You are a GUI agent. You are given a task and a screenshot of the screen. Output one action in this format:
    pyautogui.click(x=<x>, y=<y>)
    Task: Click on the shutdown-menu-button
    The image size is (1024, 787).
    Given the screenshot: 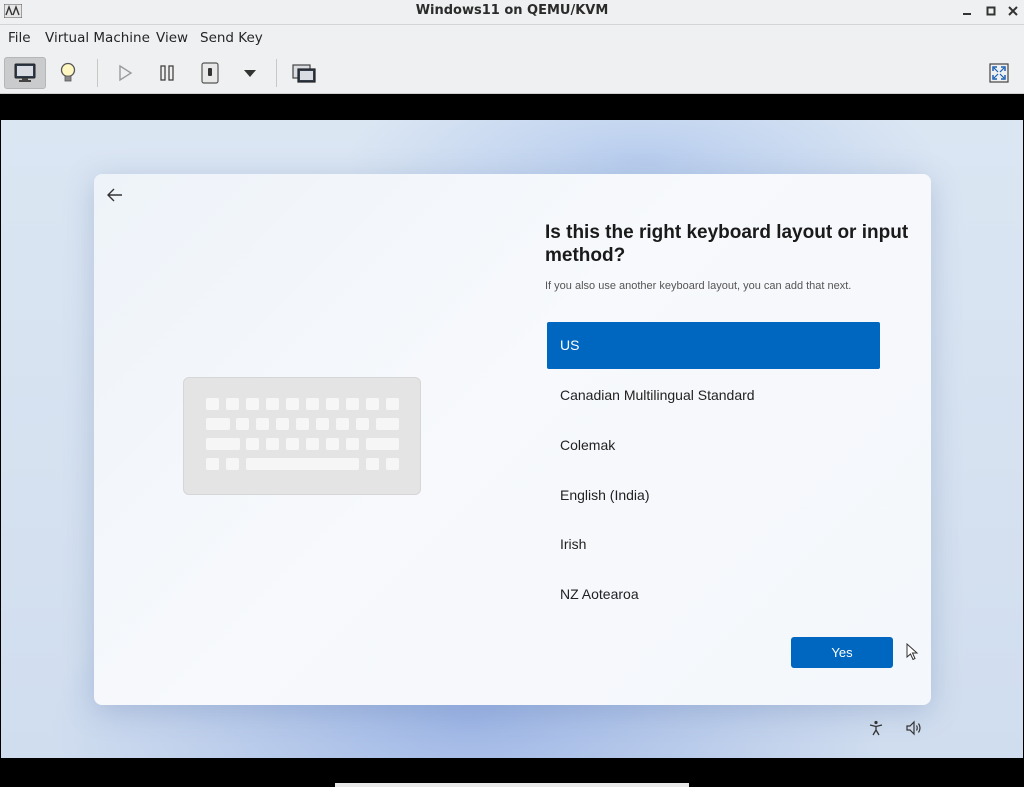 What is the action you would take?
    pyautogui.click(x=250, y=73)
    